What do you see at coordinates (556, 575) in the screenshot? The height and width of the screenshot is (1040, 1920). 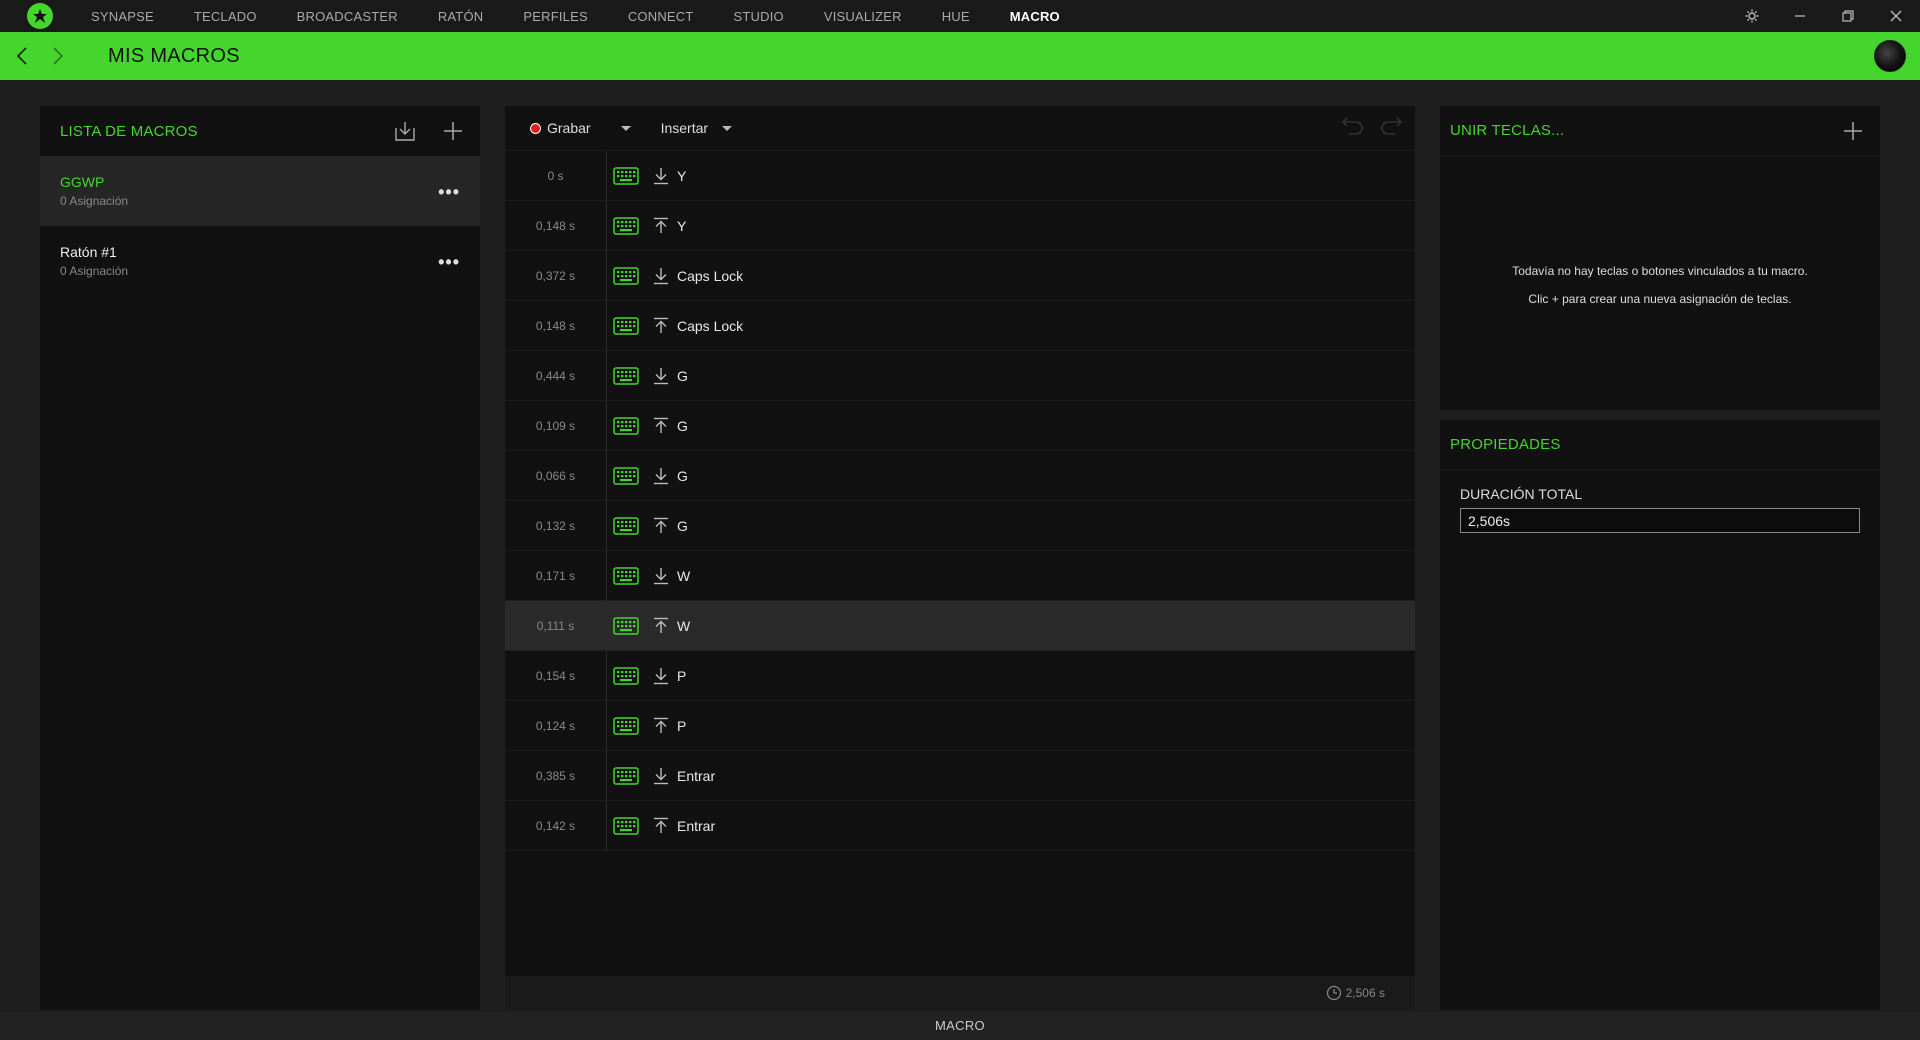 I see `event-delay: 0,171 s` at bounding box center [556, 575].